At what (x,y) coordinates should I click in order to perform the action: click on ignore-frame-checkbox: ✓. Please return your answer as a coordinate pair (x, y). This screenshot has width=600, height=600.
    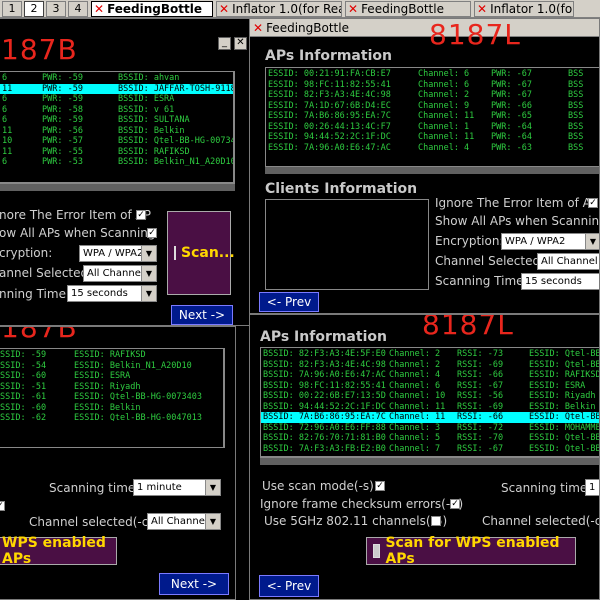
    Looking at the image, I should click on (455, 504).